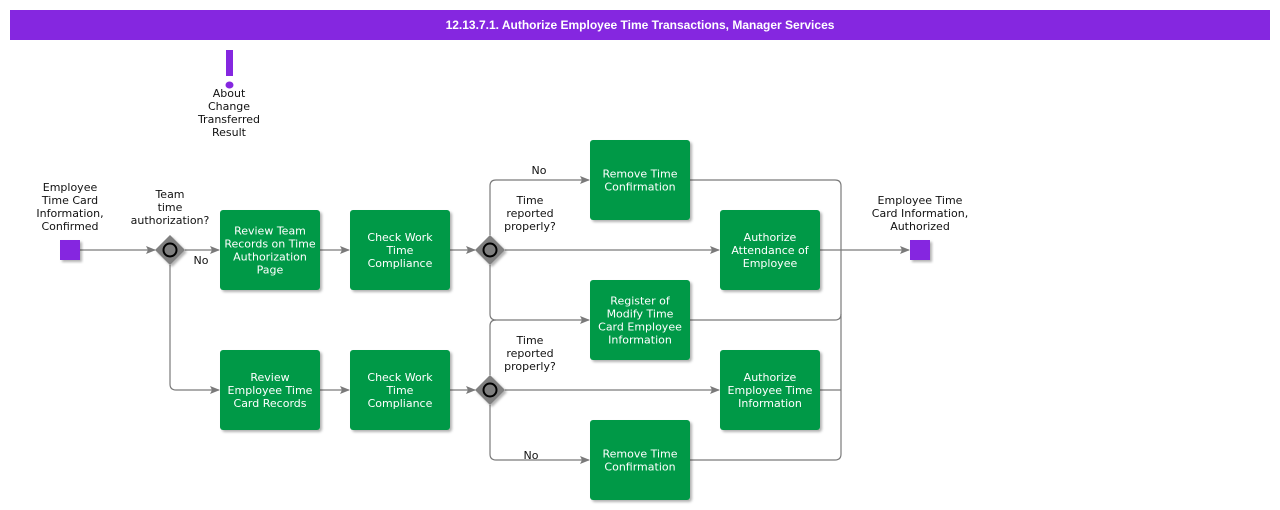 The height and width of the screenshot is (510, 1280). What do you see at coordinates (539, 434) in the screenshot?
I see `edge-g3-remove2` at bounding box center [539, 434].